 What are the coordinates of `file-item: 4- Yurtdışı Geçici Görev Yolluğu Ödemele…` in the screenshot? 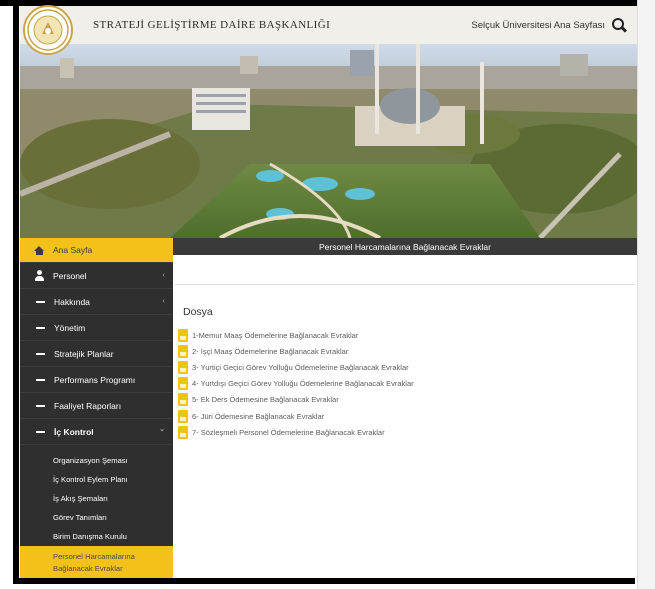 It's located at (296, 384).